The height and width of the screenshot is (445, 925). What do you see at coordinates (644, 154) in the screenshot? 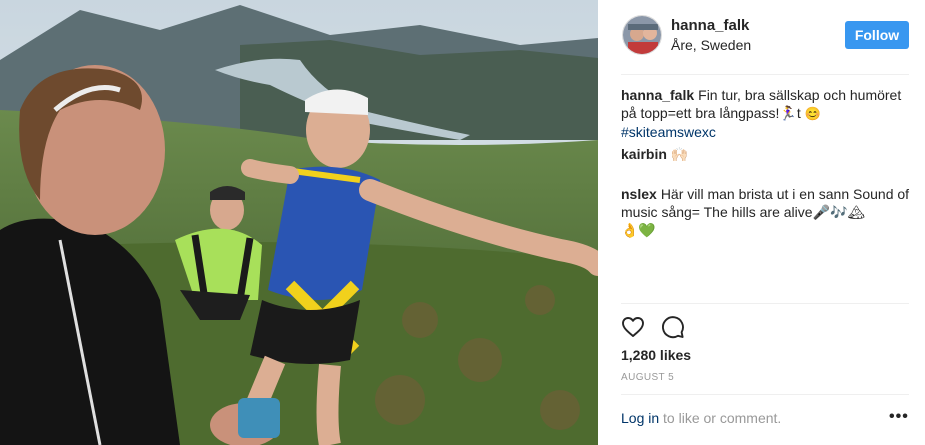
I see `comment-username: kairbin` at bounding box center [644, 154].